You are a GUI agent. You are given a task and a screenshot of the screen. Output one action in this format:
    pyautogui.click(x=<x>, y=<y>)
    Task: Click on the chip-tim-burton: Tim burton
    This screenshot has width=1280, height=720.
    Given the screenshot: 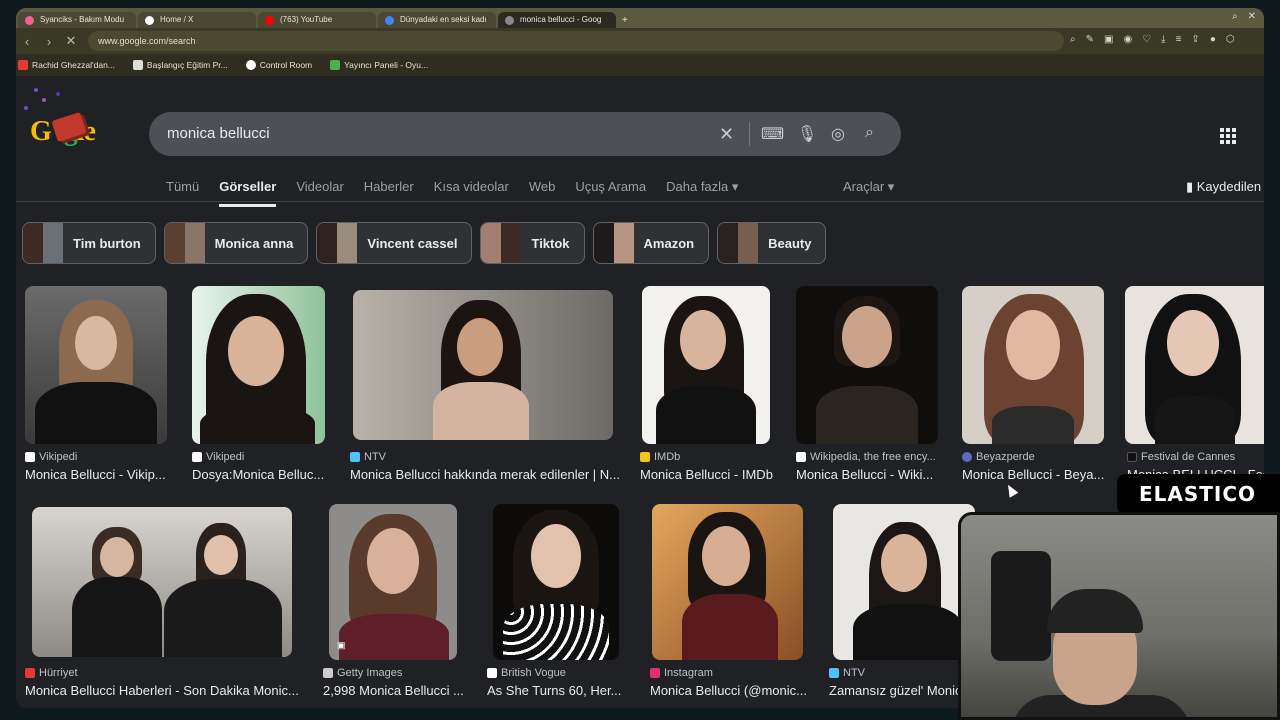 What is the action you would take?
    pyautogui.click(x=89, y=243)
    